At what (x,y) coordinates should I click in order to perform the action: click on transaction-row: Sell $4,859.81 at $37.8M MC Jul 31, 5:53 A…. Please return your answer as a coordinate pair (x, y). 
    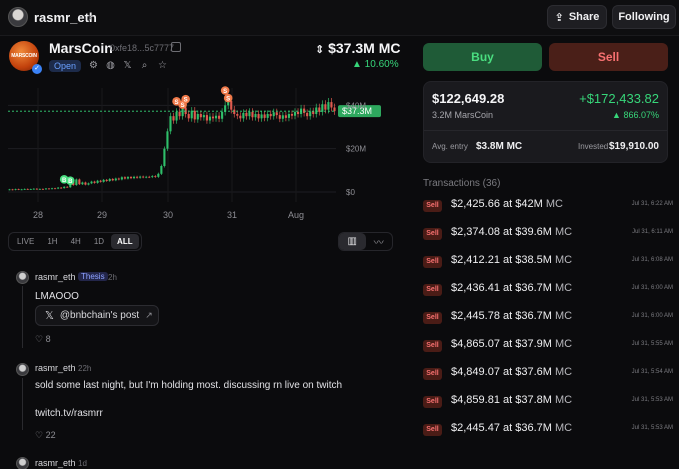
    Looking at the image, I should click on (548, 402).